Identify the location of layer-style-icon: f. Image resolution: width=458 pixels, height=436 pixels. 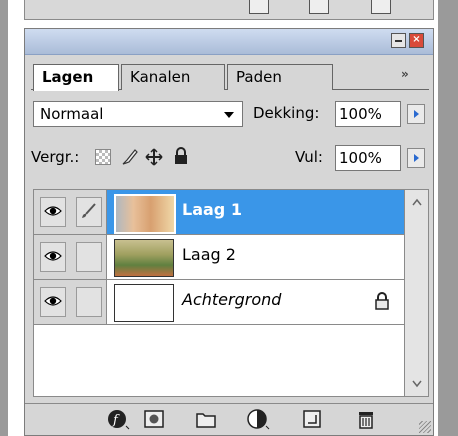
(118, 419).